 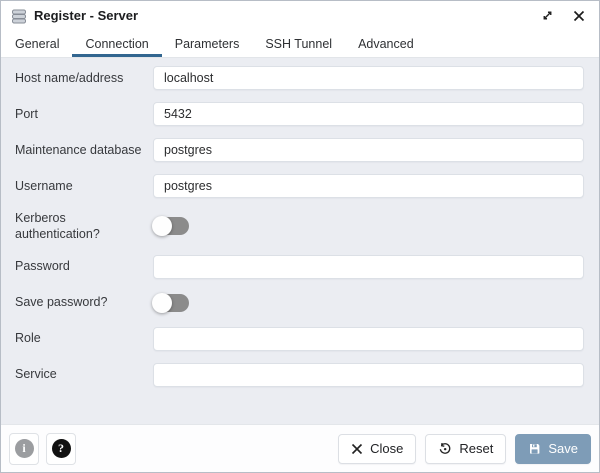 I want to click on host-name-address-control, so click(x=368, y=78).